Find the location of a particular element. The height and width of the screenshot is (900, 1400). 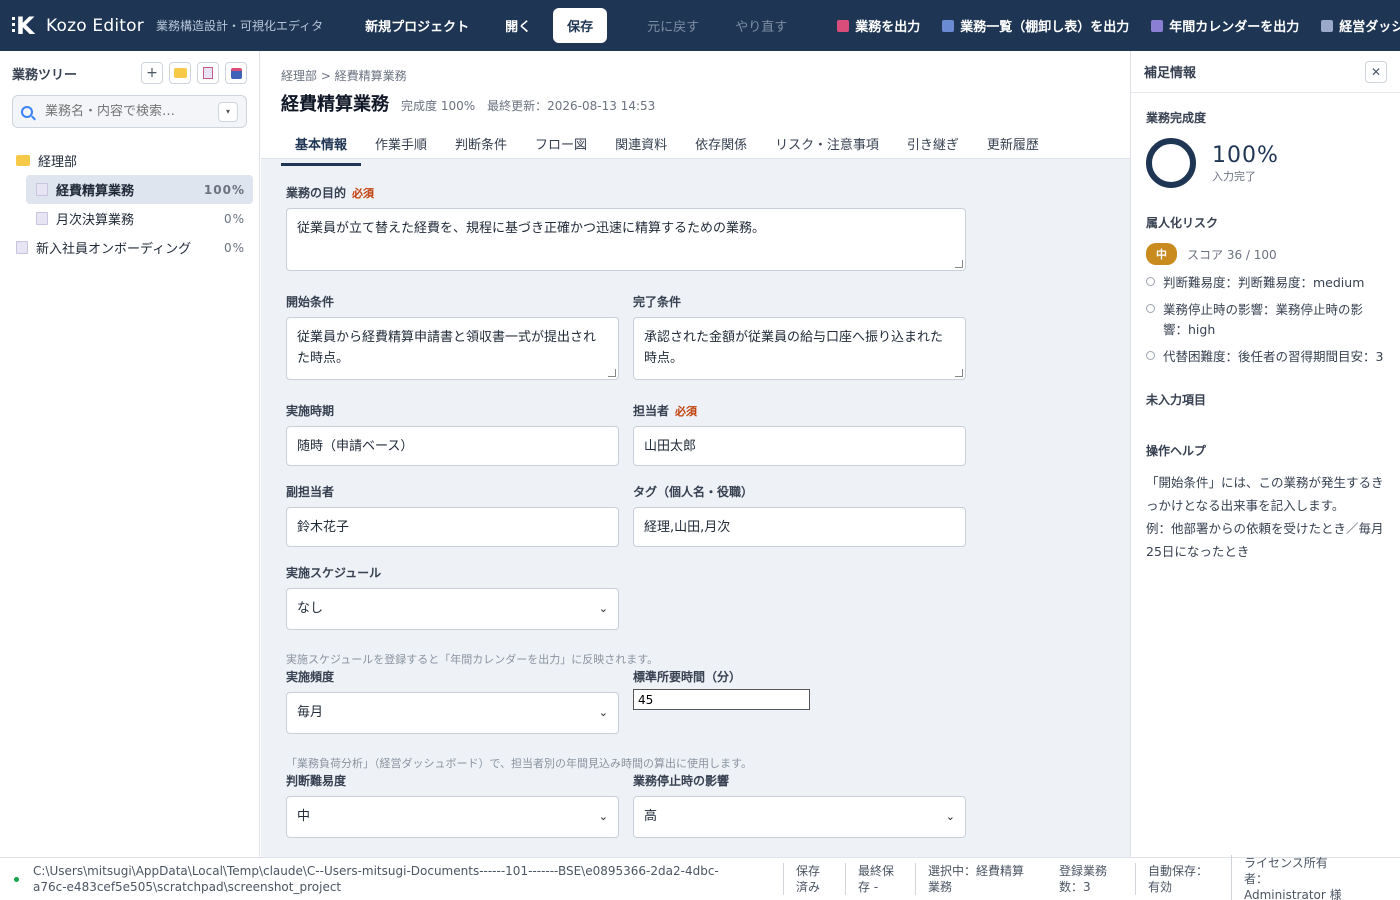

tab-dependencies: 依存関係 is located at coordinates (721, 148).